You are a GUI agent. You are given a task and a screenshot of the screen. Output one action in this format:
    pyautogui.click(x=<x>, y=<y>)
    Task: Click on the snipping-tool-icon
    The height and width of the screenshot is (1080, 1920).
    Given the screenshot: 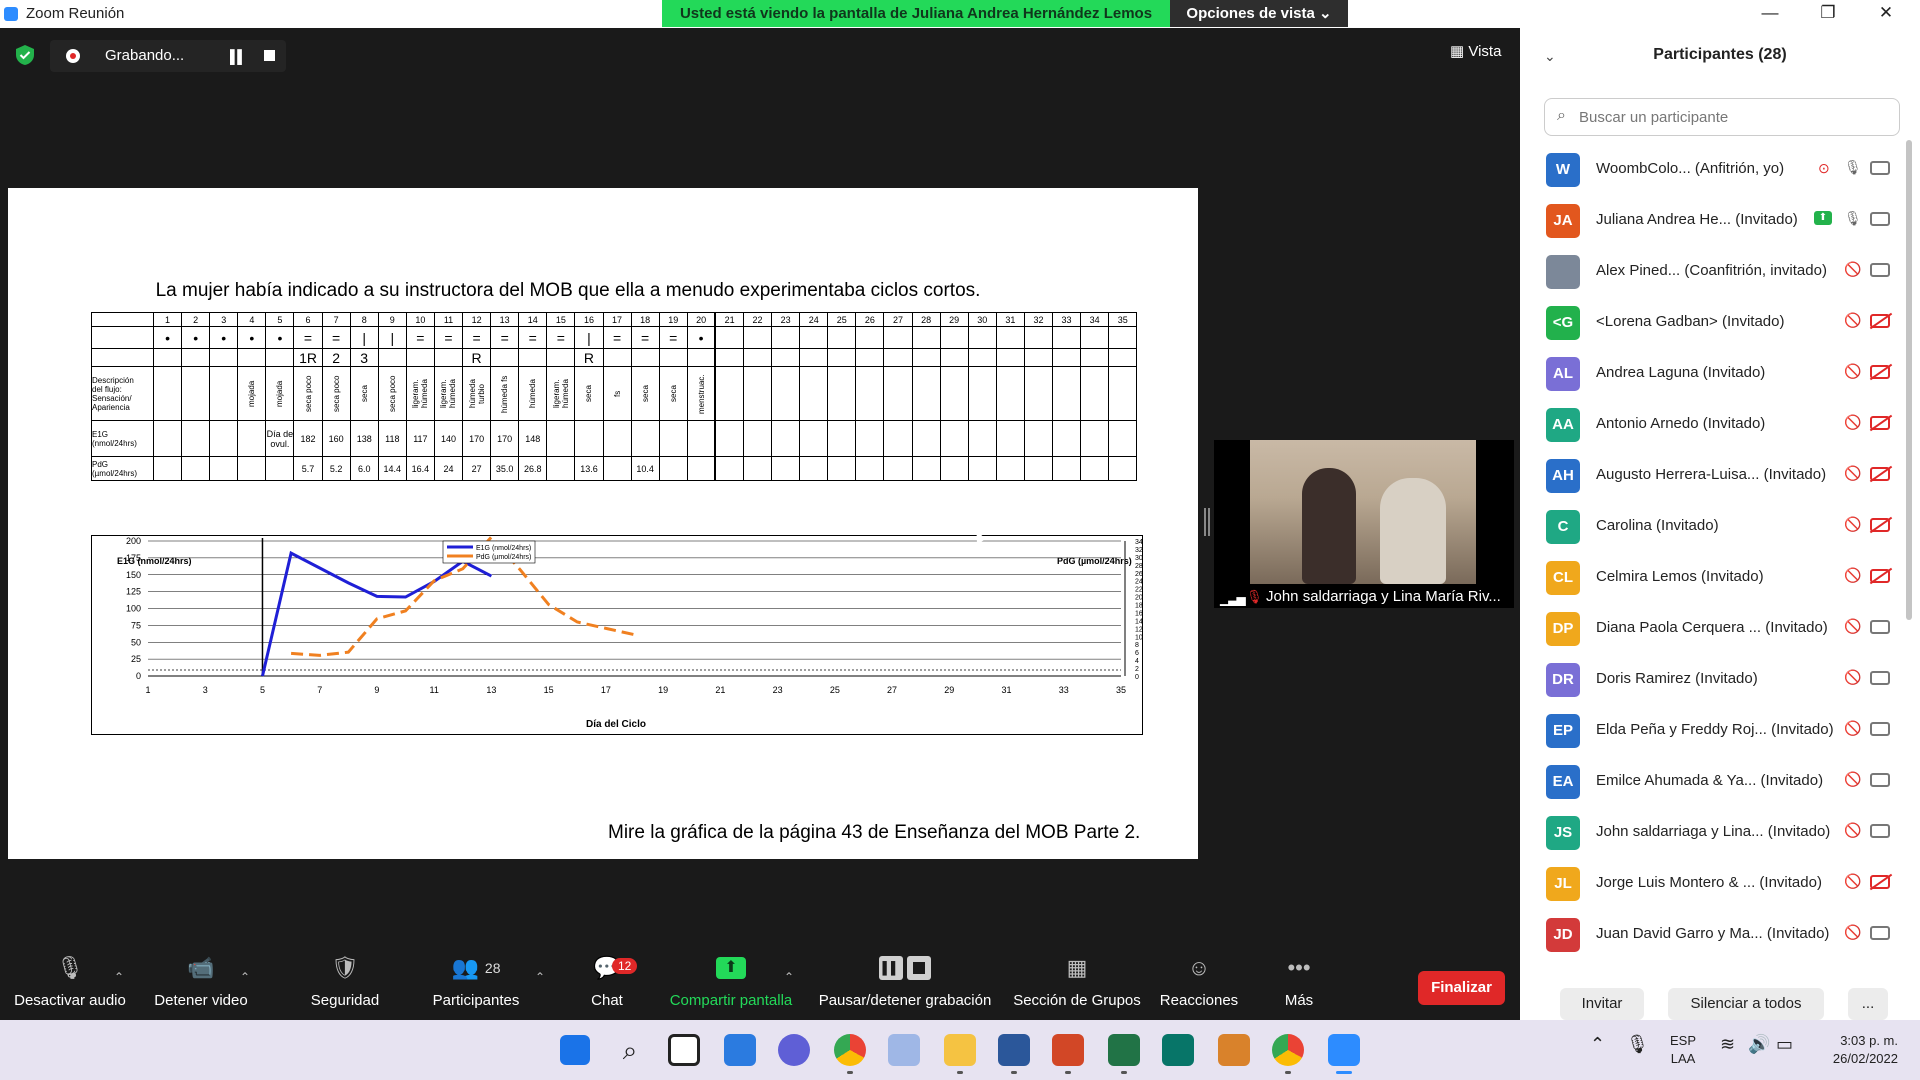 What is the action you would take?
    pyautogui.click(x=904, y=1050)
    